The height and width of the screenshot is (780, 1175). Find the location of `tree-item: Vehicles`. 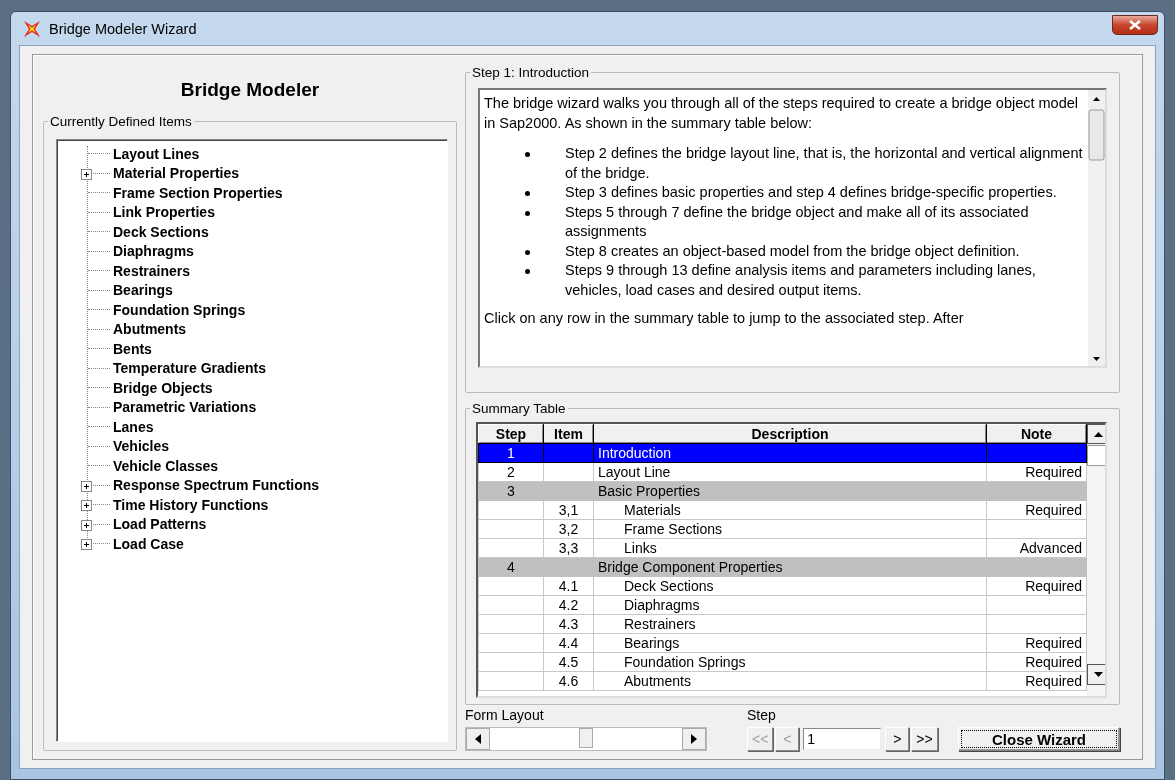

tree-item: Vehicles is located at coordinates (141, 446).